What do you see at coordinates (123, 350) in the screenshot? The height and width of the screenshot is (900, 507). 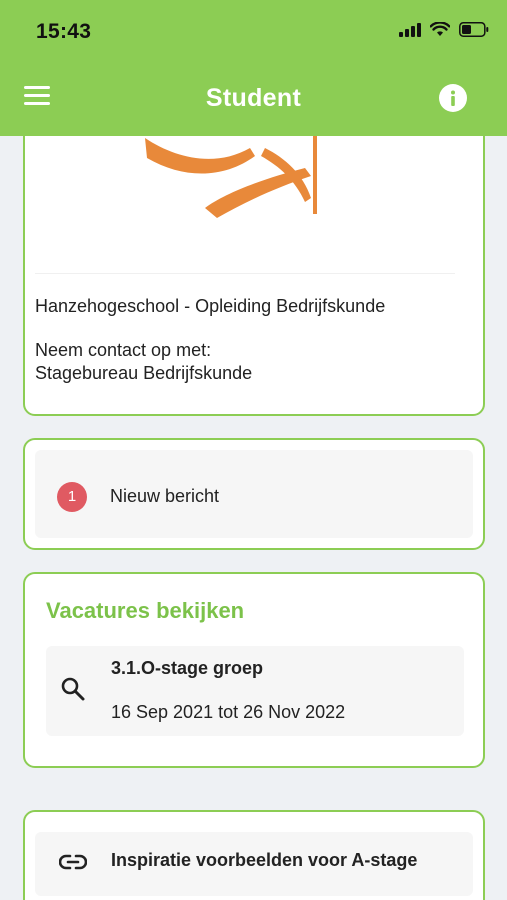 I see `contact-intro: Neem contact op met:` at bounding box center [123, 350].